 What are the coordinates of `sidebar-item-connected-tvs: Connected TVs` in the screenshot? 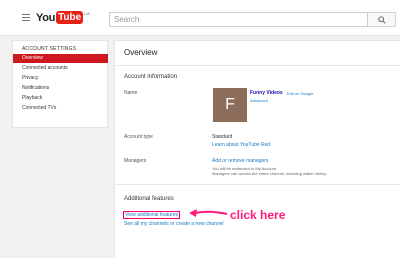 It's located at (60, 108).